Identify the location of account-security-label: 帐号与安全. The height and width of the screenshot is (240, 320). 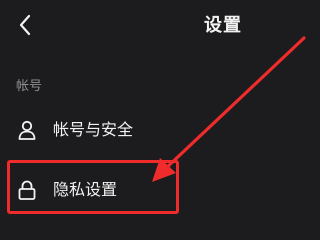
(93, 129).